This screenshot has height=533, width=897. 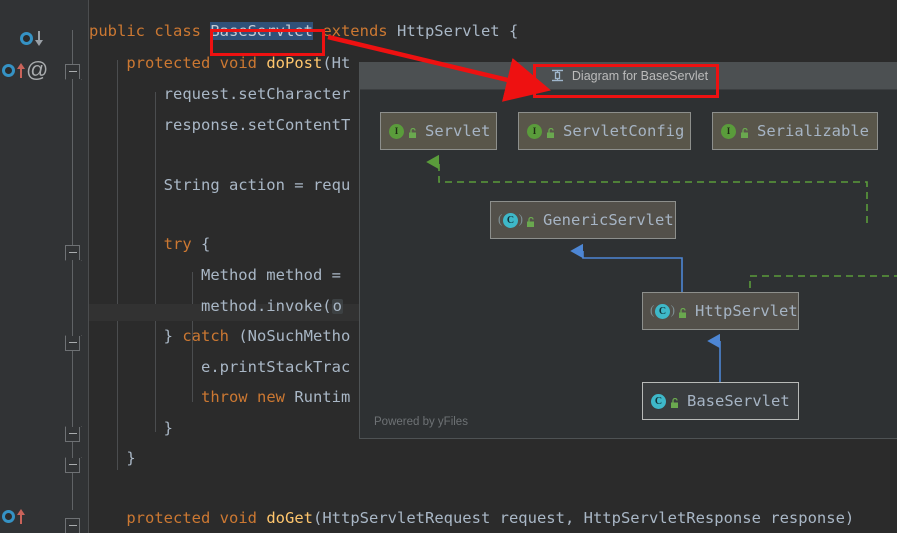 I want to click on annotation-box-class-name, so click(x=267, y=42).